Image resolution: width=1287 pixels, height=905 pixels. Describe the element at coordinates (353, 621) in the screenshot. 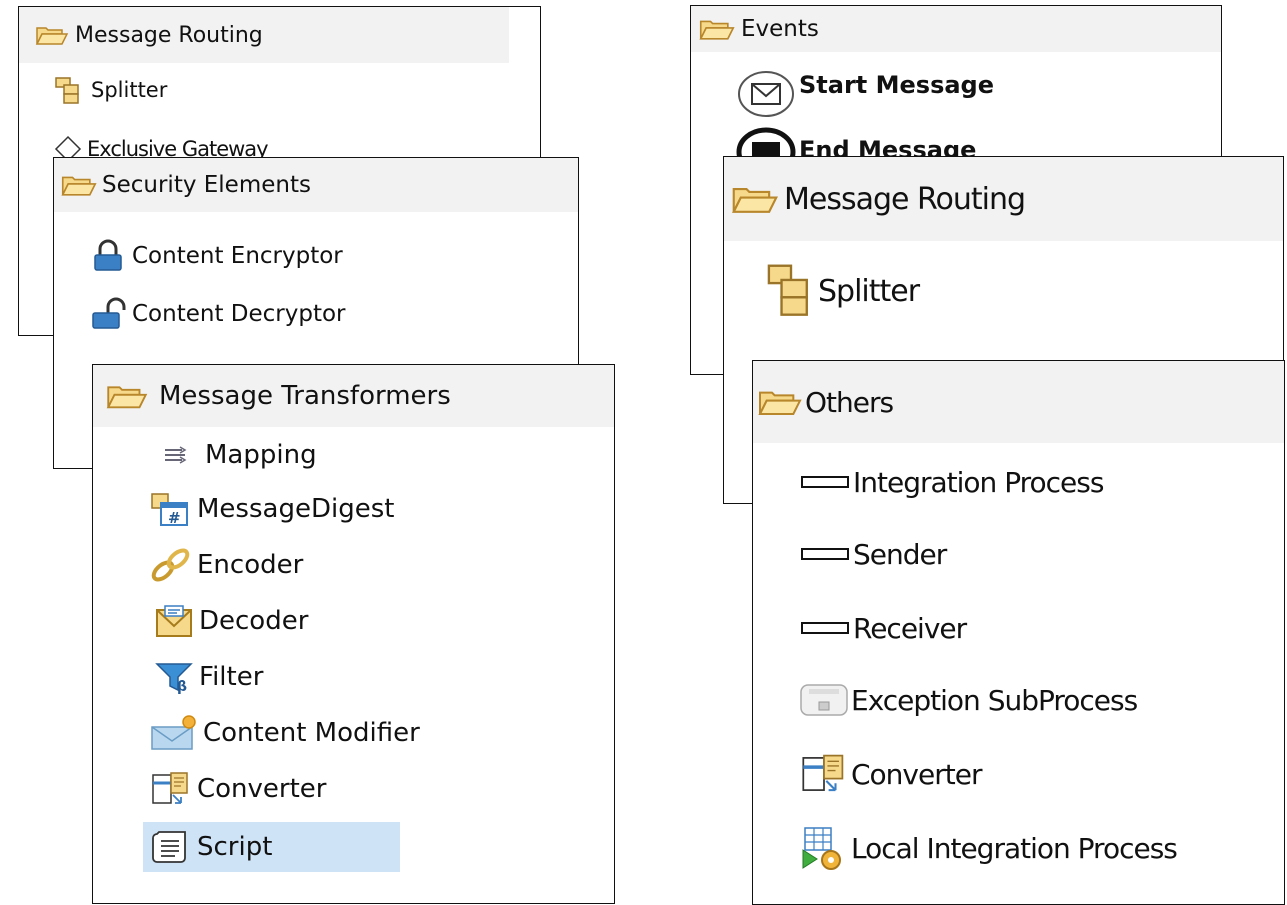

I see `palette-item-decoder: Decoder` at that location.